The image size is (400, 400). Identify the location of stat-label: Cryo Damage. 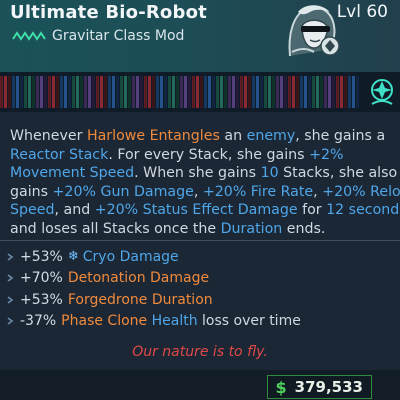
(130, 256).